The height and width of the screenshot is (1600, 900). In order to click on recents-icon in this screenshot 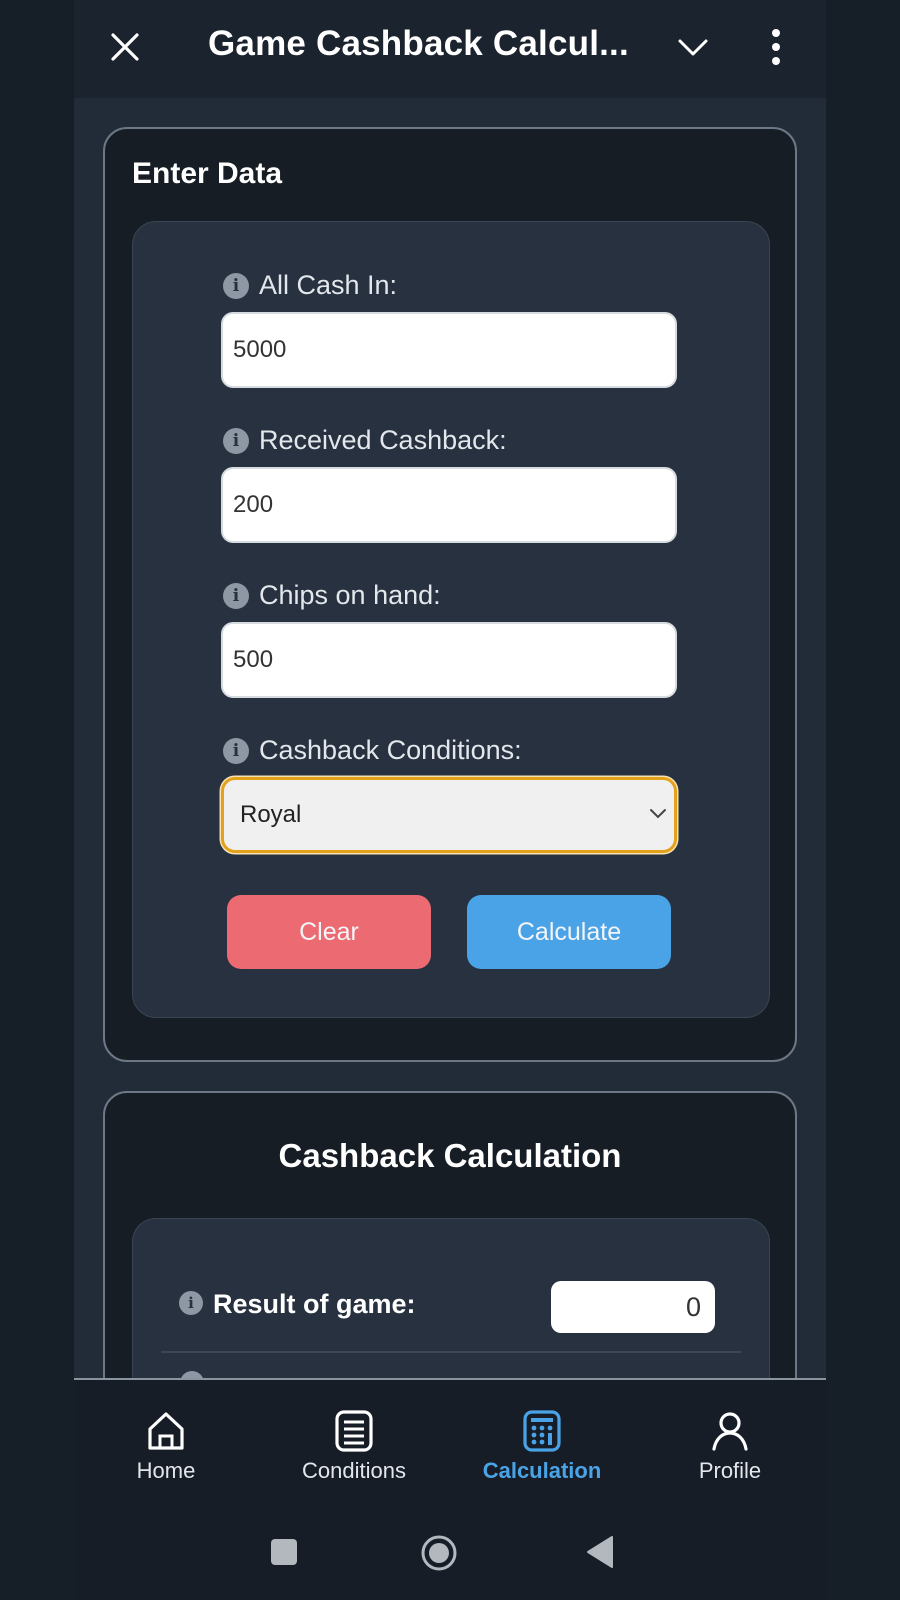, I will do `click(284, 1552)`.